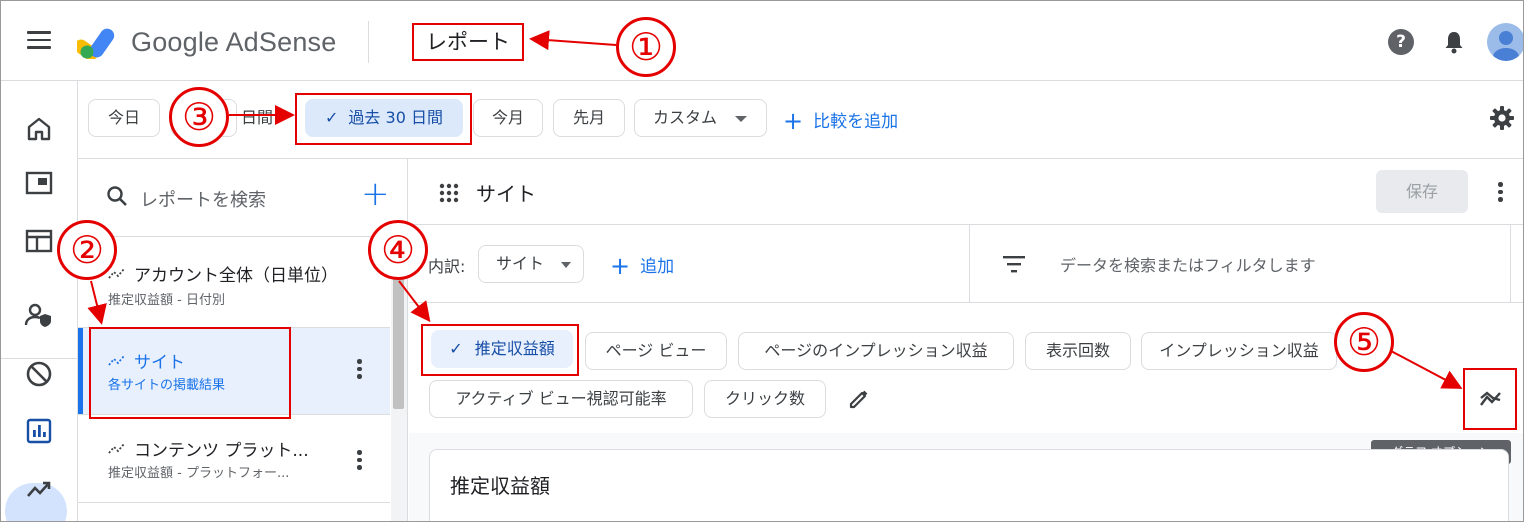 The image size is (1524, 522). What do you see at coordinates (383, 119) in the screenshot?
I see `annotation-box-date-range` at bounding box center [383, 119].